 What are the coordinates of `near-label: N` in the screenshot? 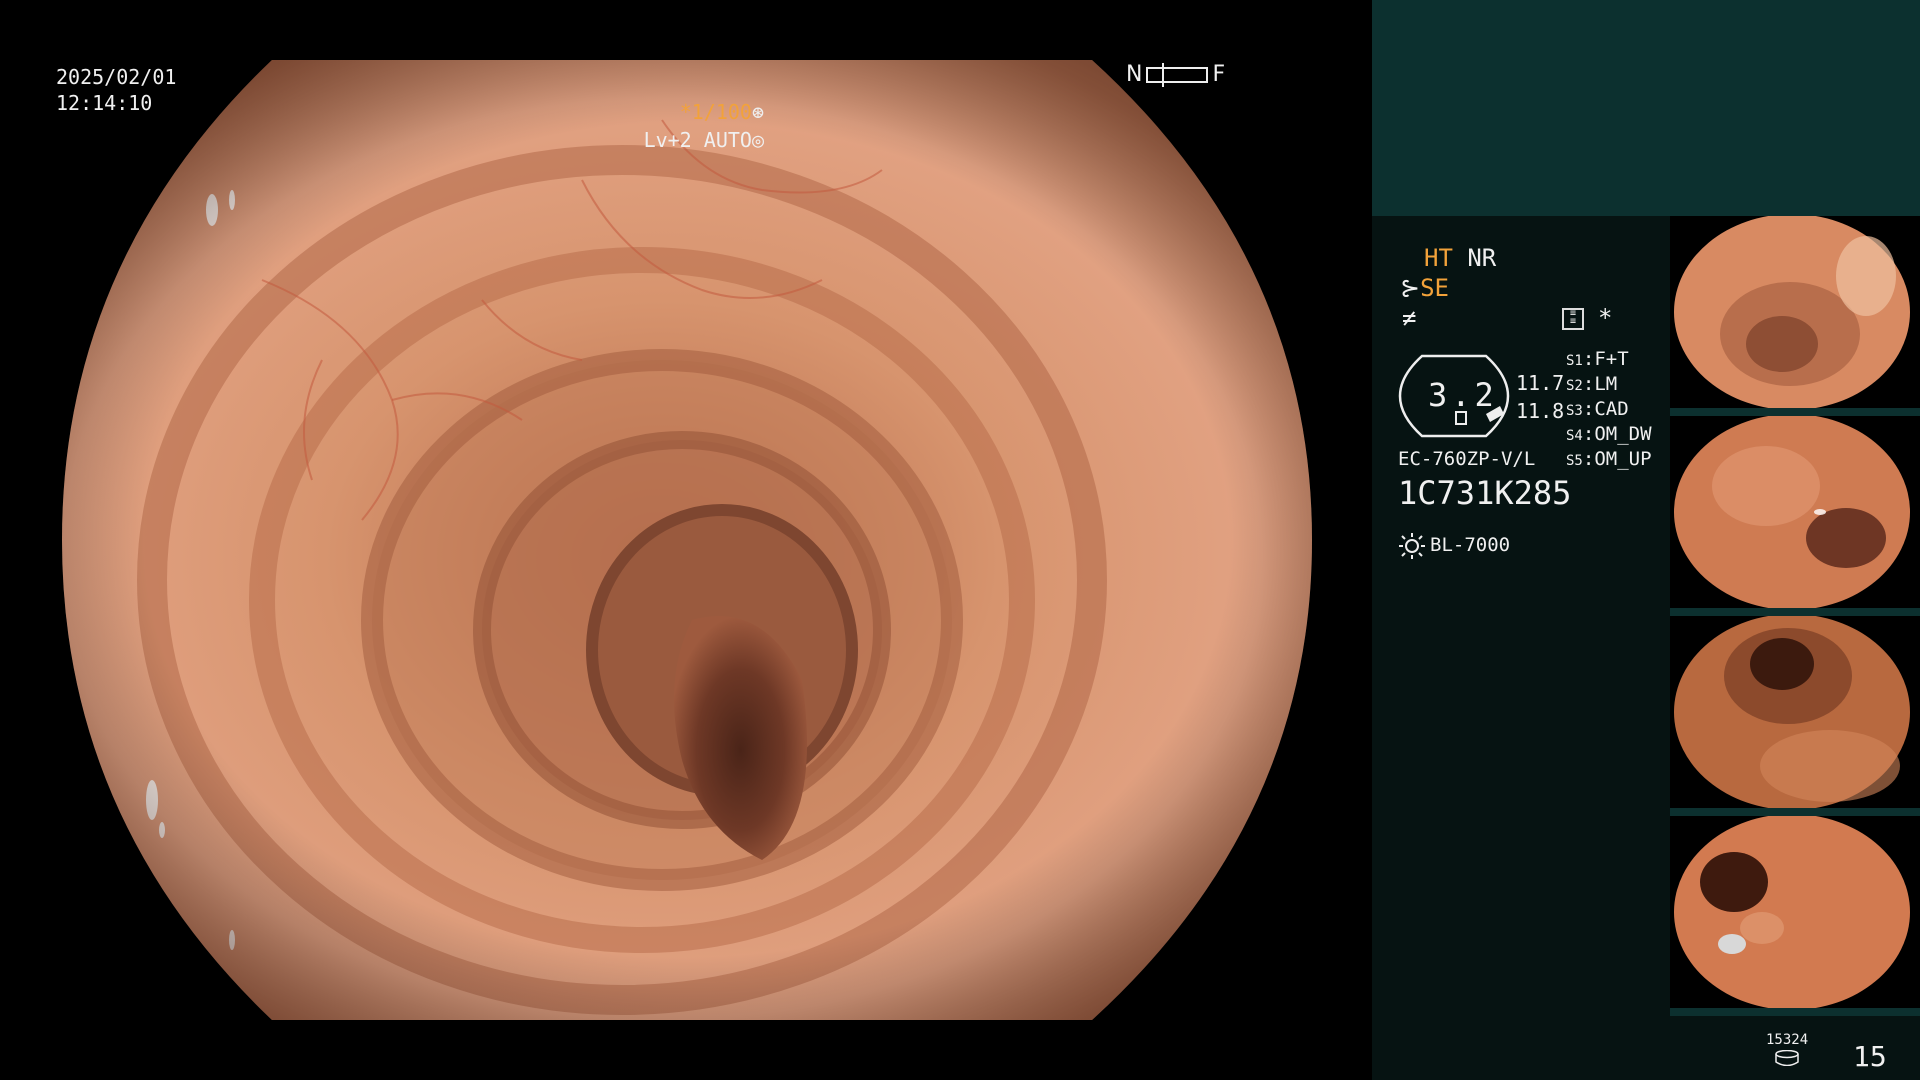 It's located at (1134, 74).